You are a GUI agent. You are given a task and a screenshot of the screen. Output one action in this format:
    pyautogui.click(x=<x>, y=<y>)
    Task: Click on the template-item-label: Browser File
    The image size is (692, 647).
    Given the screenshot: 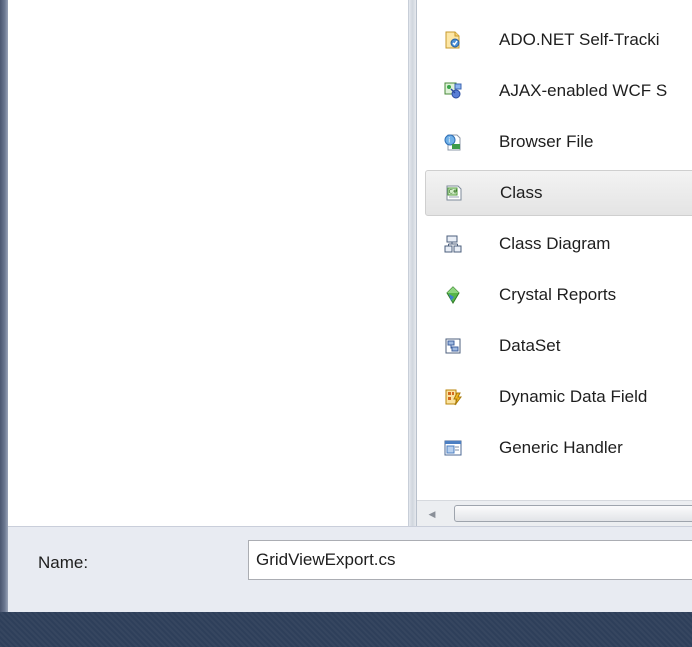 What is the action you would take?
    pyautogui.click(x=546, y=141)
    